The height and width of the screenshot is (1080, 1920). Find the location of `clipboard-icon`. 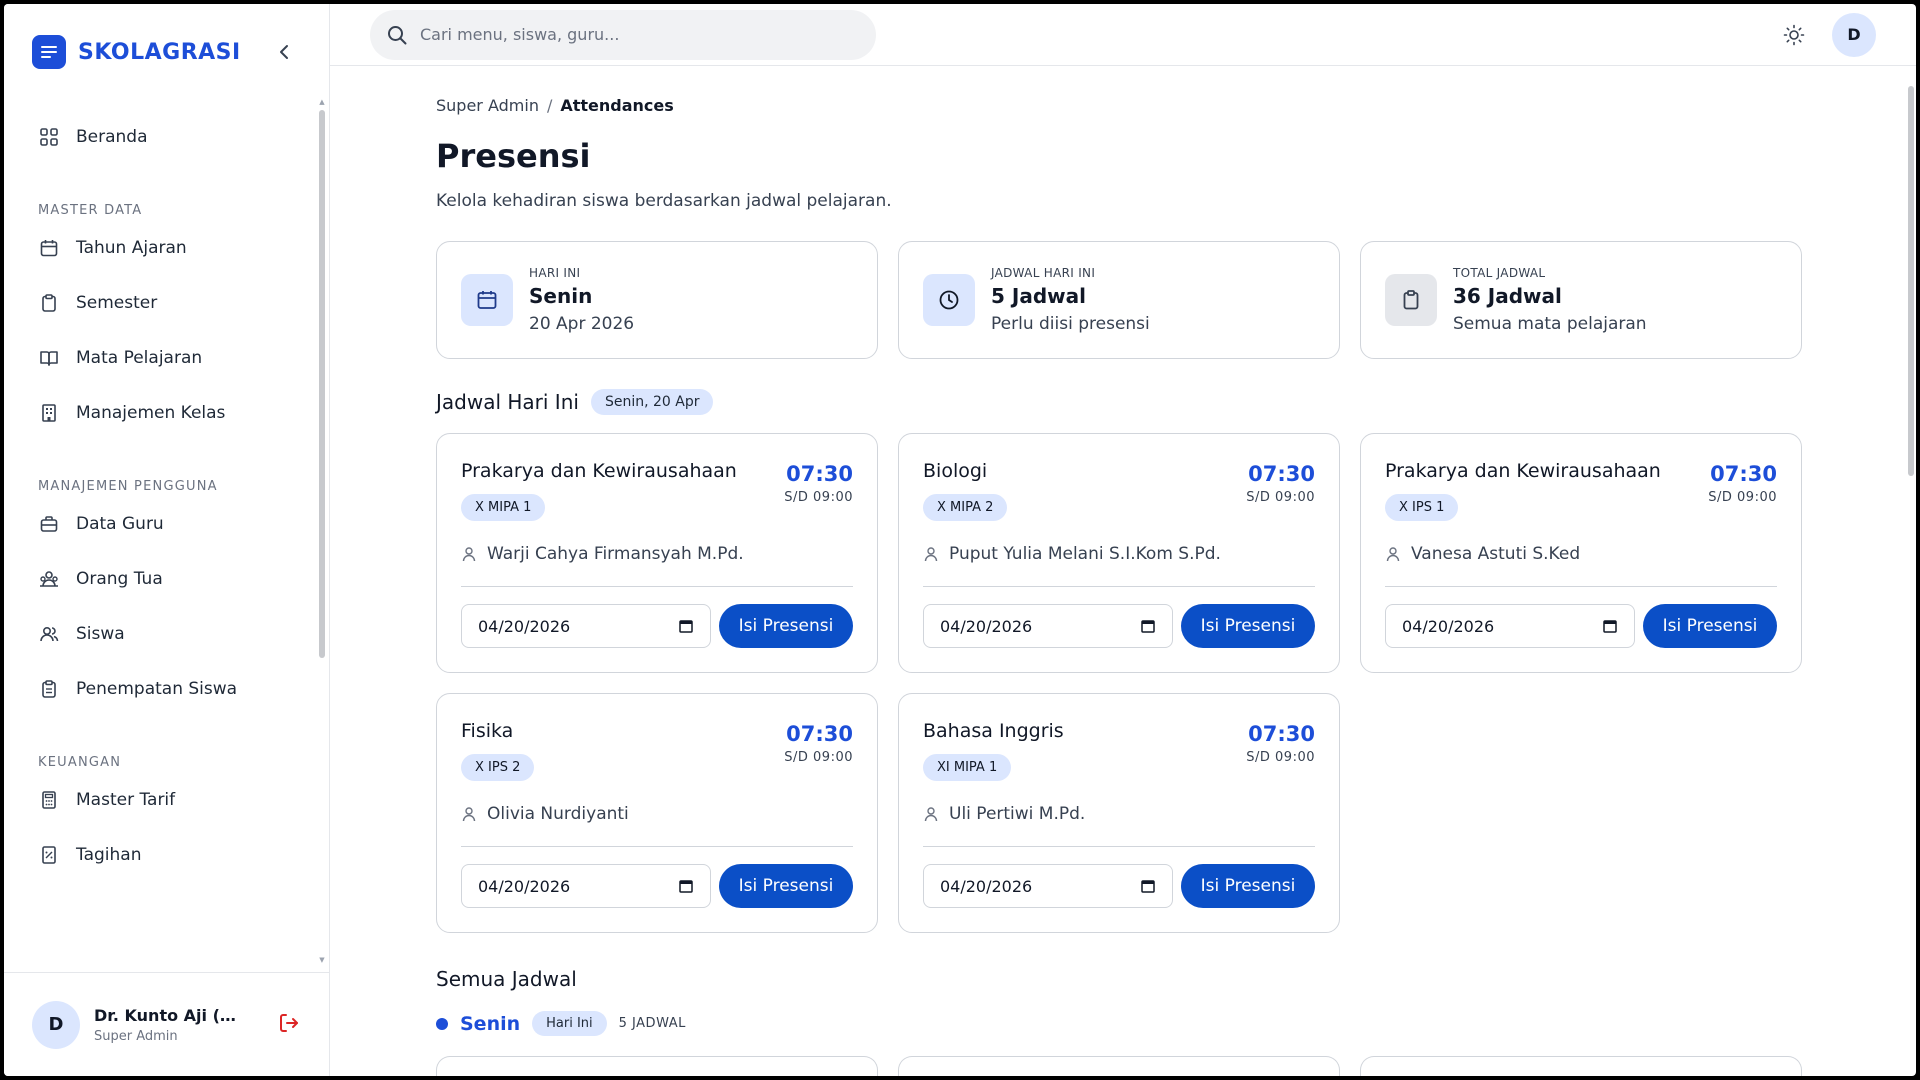

clipboard-icon is located at coordinates (49, 303).